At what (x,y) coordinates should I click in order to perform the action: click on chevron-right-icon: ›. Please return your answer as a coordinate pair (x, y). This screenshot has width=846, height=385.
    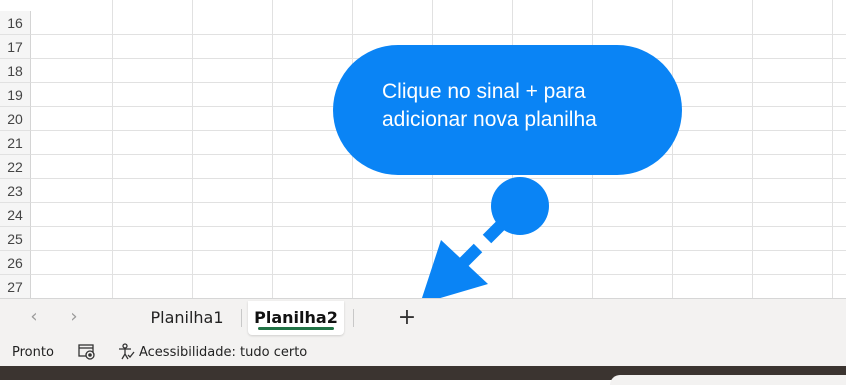
    Looking at the image, I should click on (74, 317).